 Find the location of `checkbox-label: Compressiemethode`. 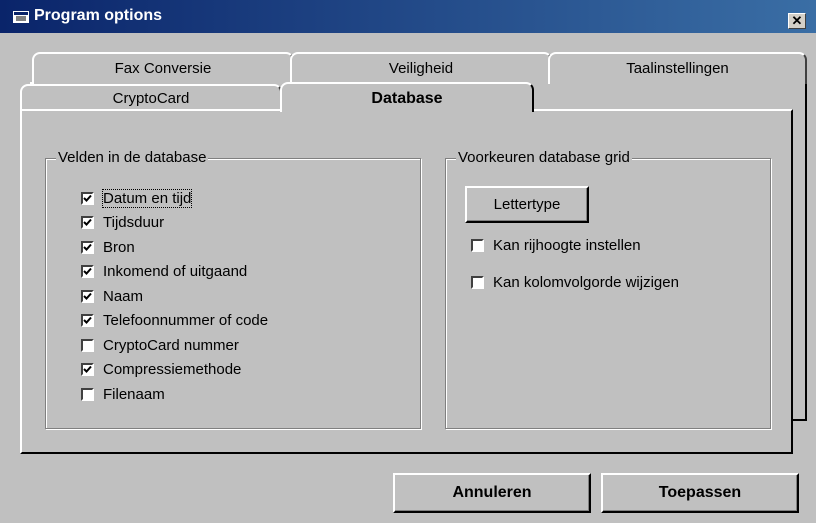

checkbox-label: Compressiemethode is located at coordinates (172, 369).